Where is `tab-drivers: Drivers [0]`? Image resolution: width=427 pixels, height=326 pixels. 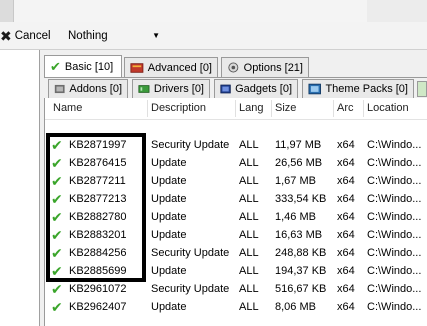
tab-drivers: Drivers [0] is located at coordinates (171, 88).